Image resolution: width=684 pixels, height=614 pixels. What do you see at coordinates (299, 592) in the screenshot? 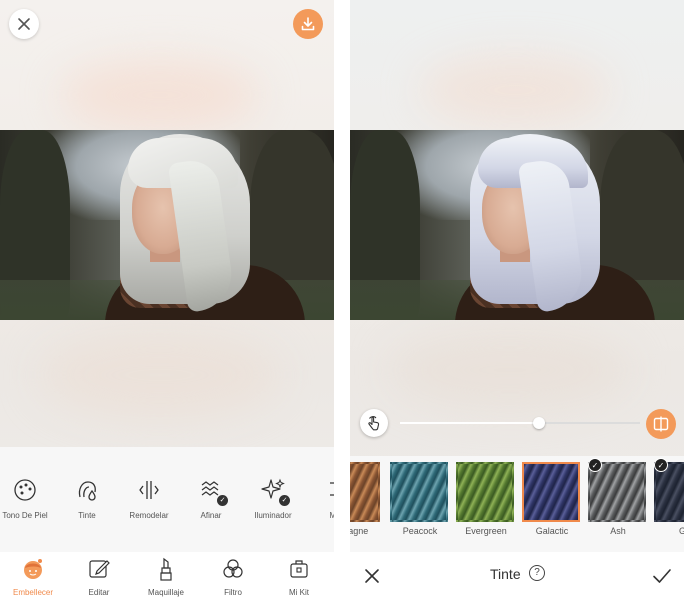
I see `nav-label: Mi Kit` at bounding box center [299, 592].